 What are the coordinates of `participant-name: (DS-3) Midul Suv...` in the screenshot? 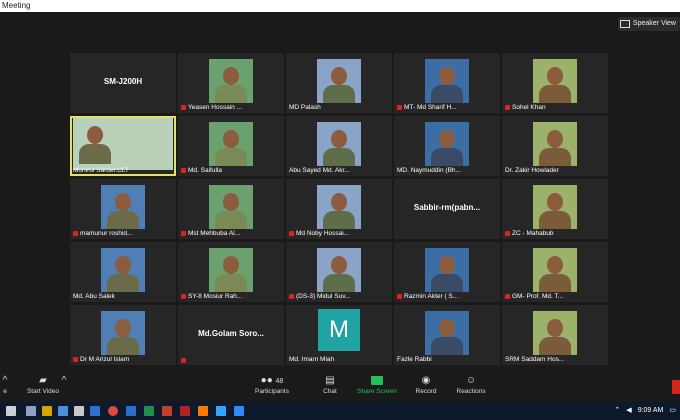 It's located at (323, 296).